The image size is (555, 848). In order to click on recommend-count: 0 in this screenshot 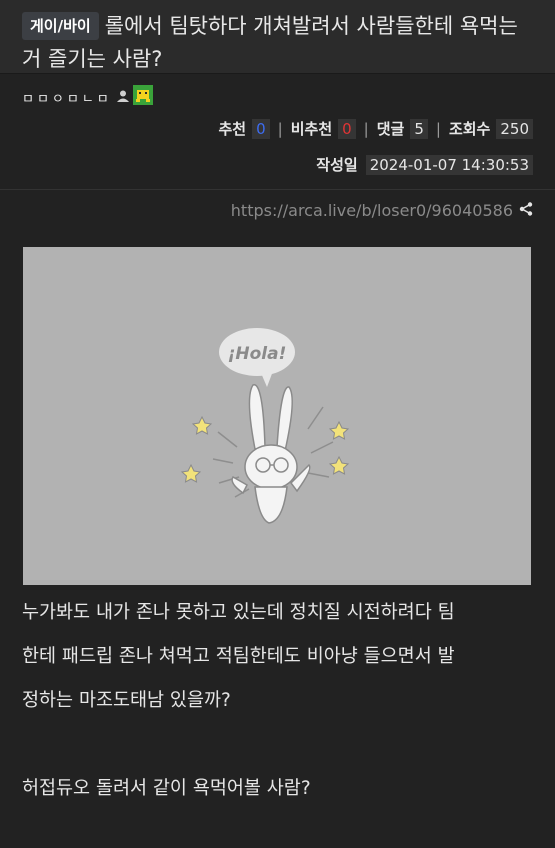, I will do `click(261, 128)`.